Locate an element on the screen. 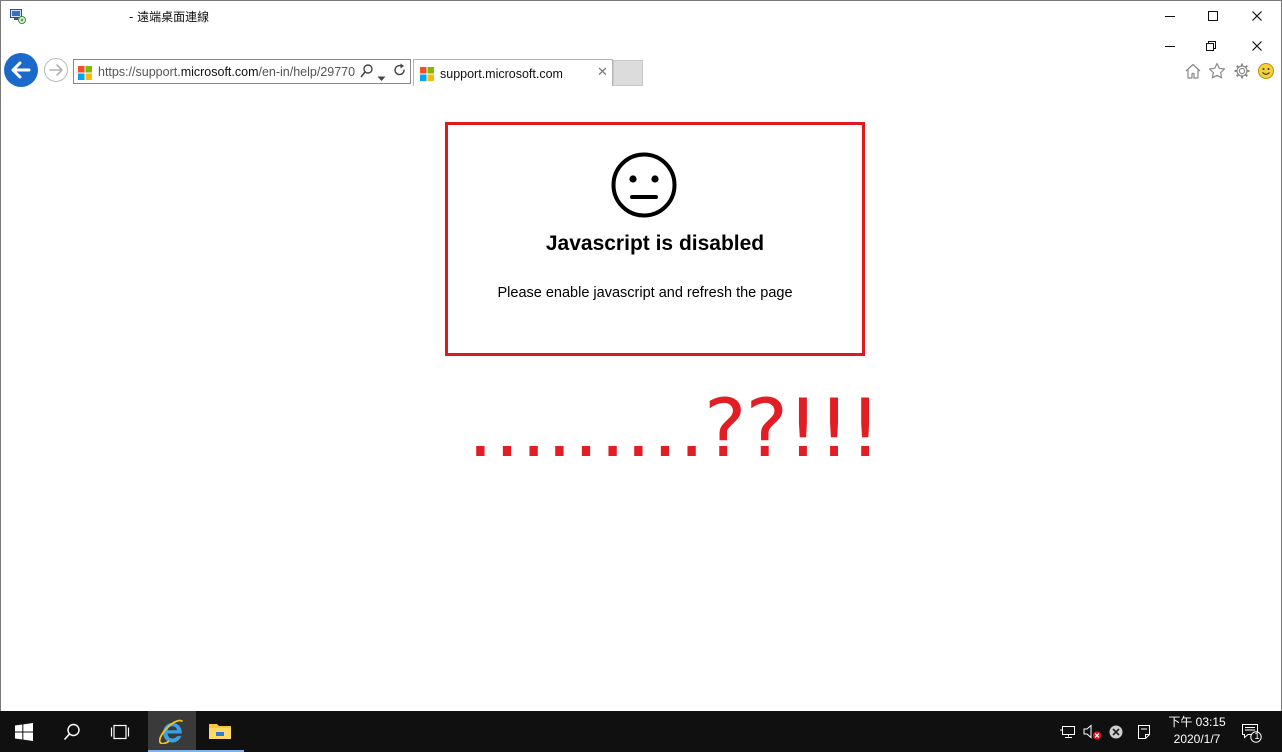 This screenshot has height=752, width=1282. taskbar: 下午 03:15 2020/1/7 1 is located at coordinates (641, 731).